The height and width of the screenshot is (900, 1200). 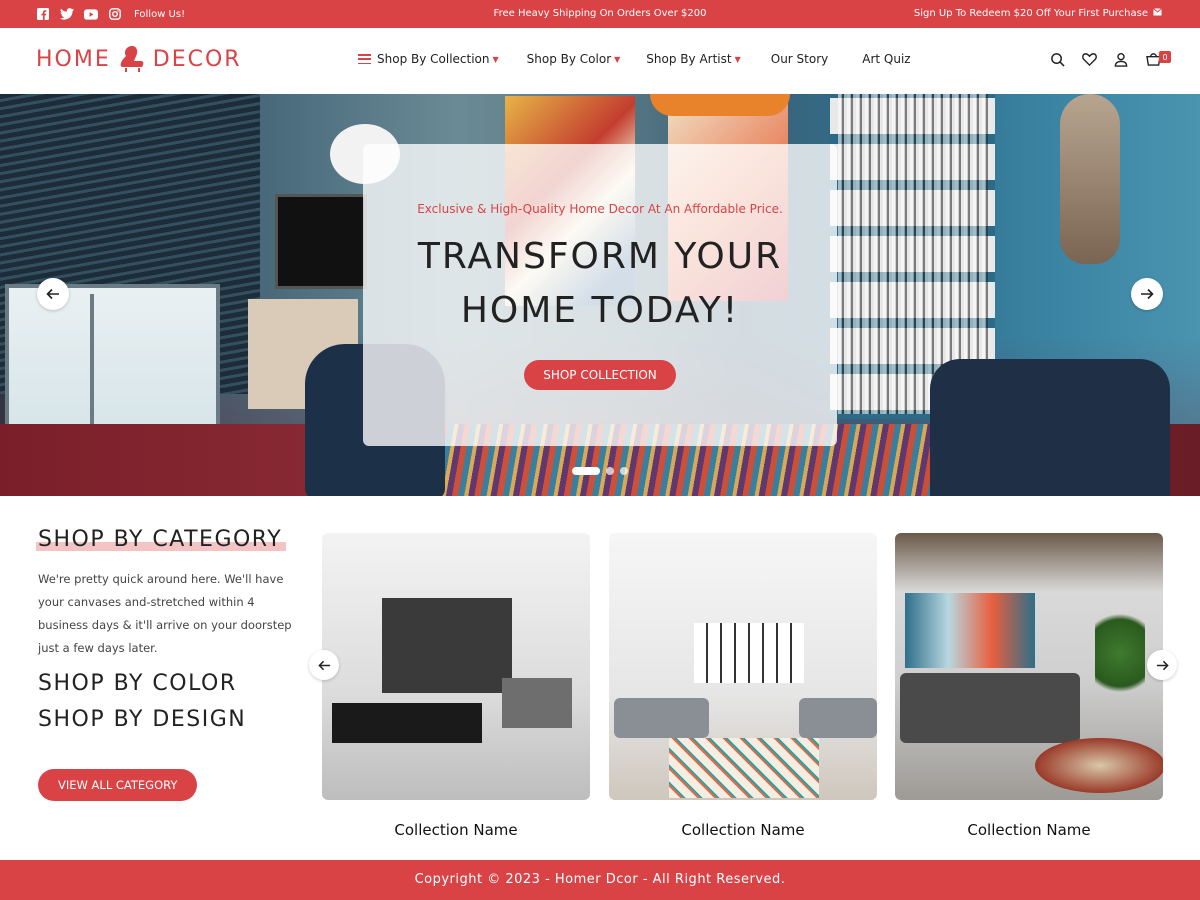 I want to click on logo: HOME DECOR, so click(x=139, y=59).